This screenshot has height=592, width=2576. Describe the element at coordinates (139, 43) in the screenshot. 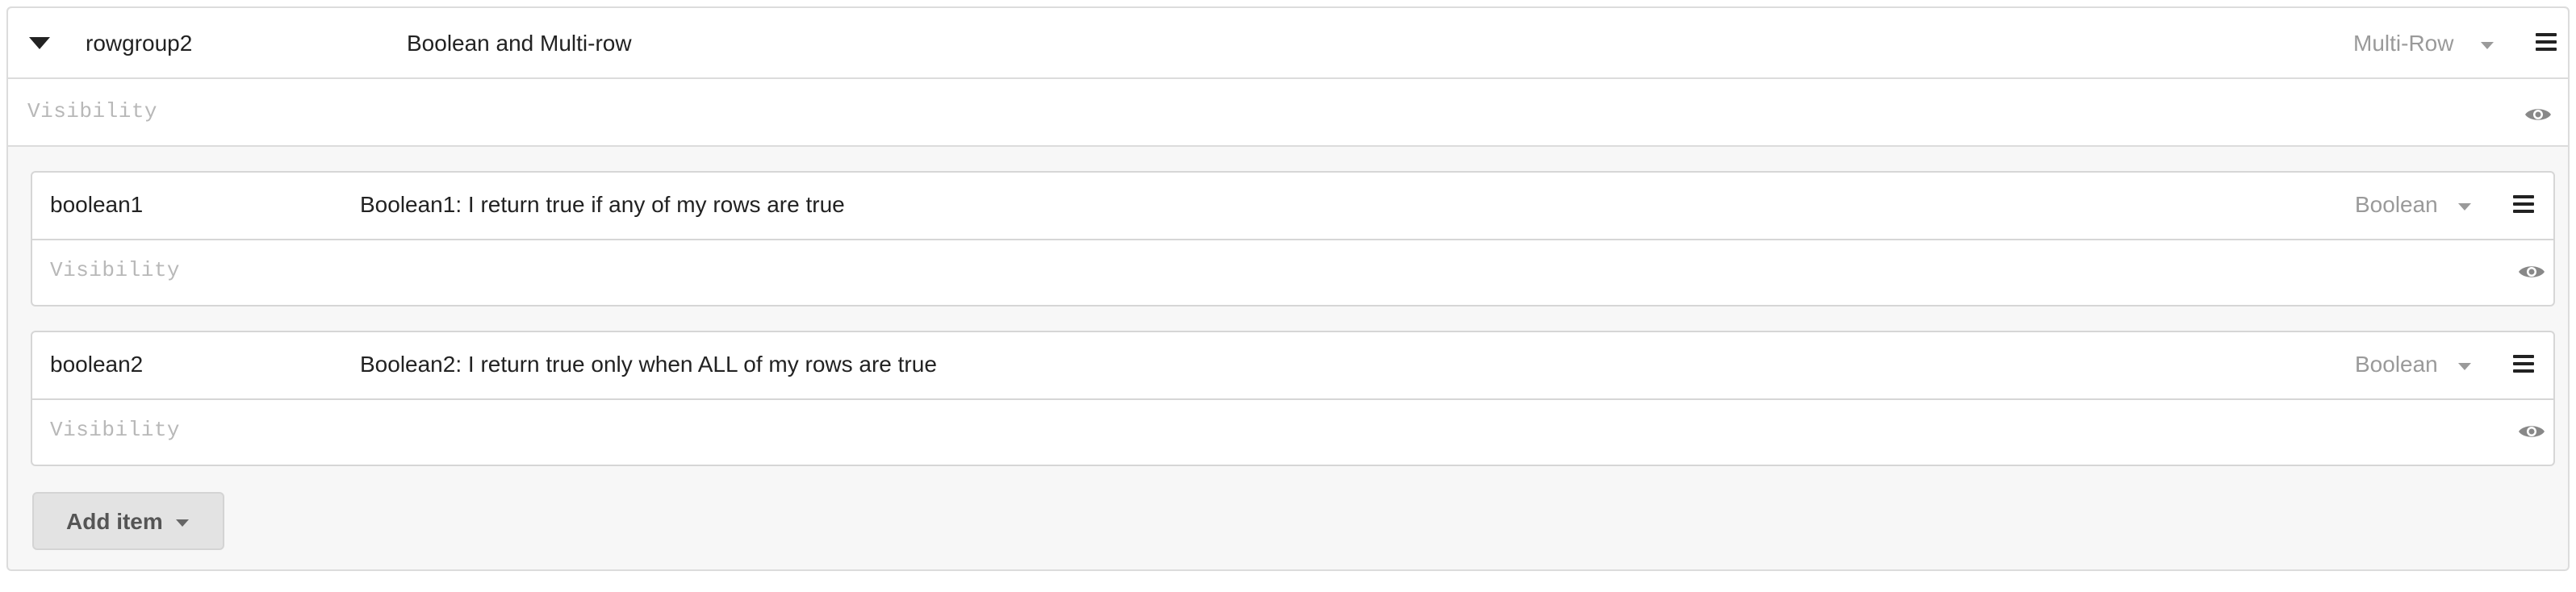

I see `rowgroup-name: rowgroup2` at that location.